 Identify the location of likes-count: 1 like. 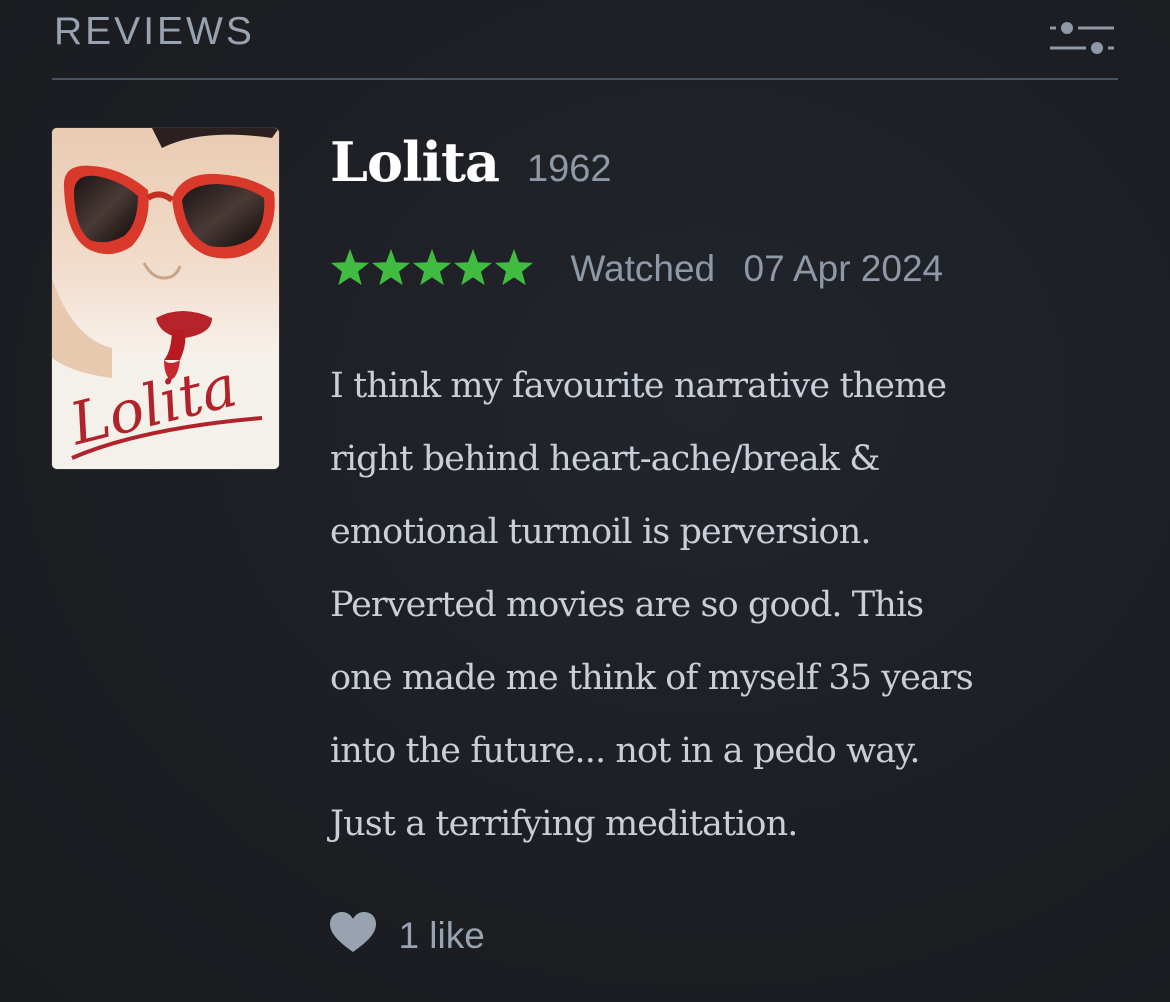
(441, 935).